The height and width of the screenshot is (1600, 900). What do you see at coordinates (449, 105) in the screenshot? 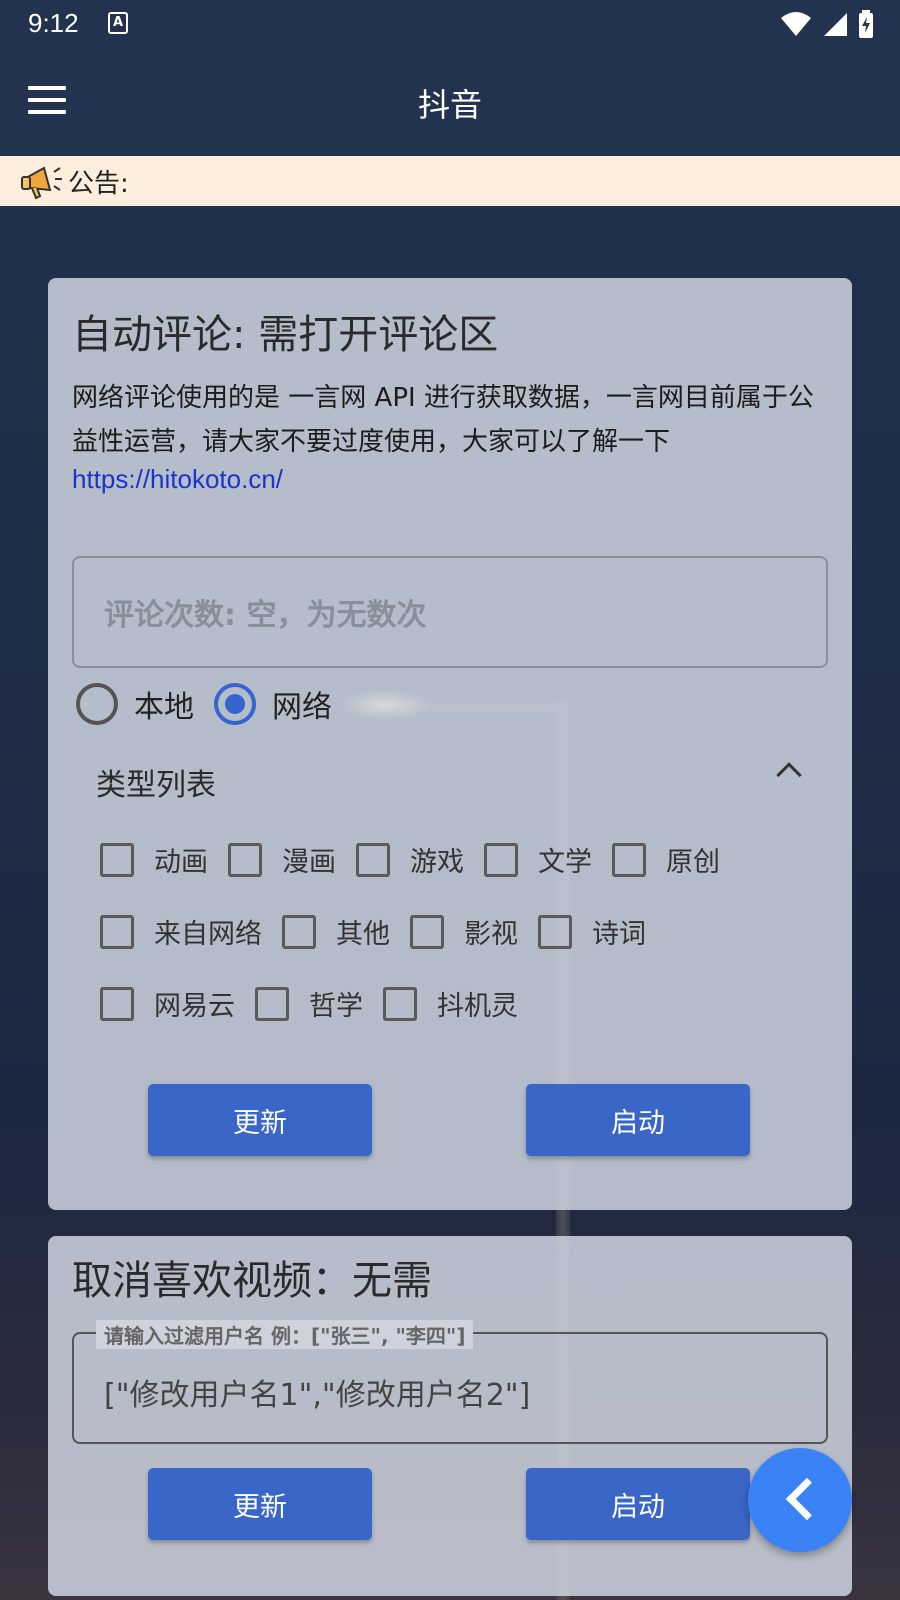
I see `page-title: 抖音` at bounding box center [449, 105].